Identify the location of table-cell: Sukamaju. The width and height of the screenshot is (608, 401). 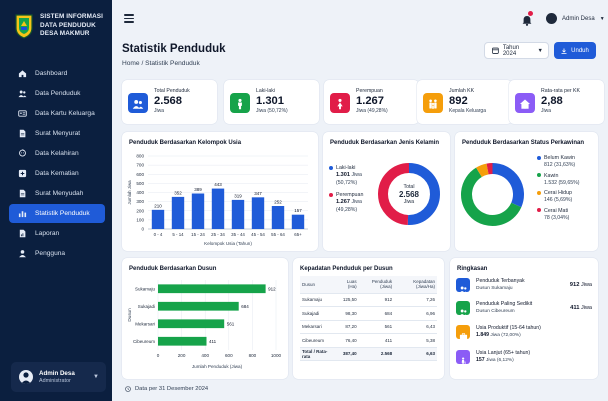
(318, 300).